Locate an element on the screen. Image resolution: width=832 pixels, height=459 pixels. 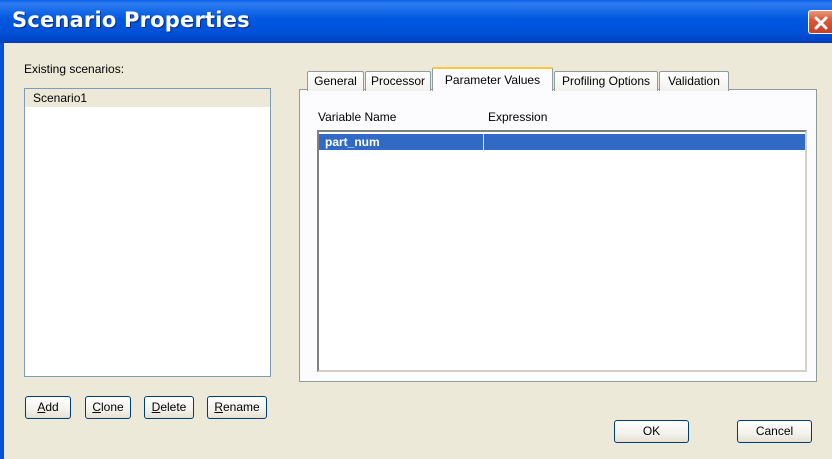
add-button: Add is located at coordinates (48, 407).